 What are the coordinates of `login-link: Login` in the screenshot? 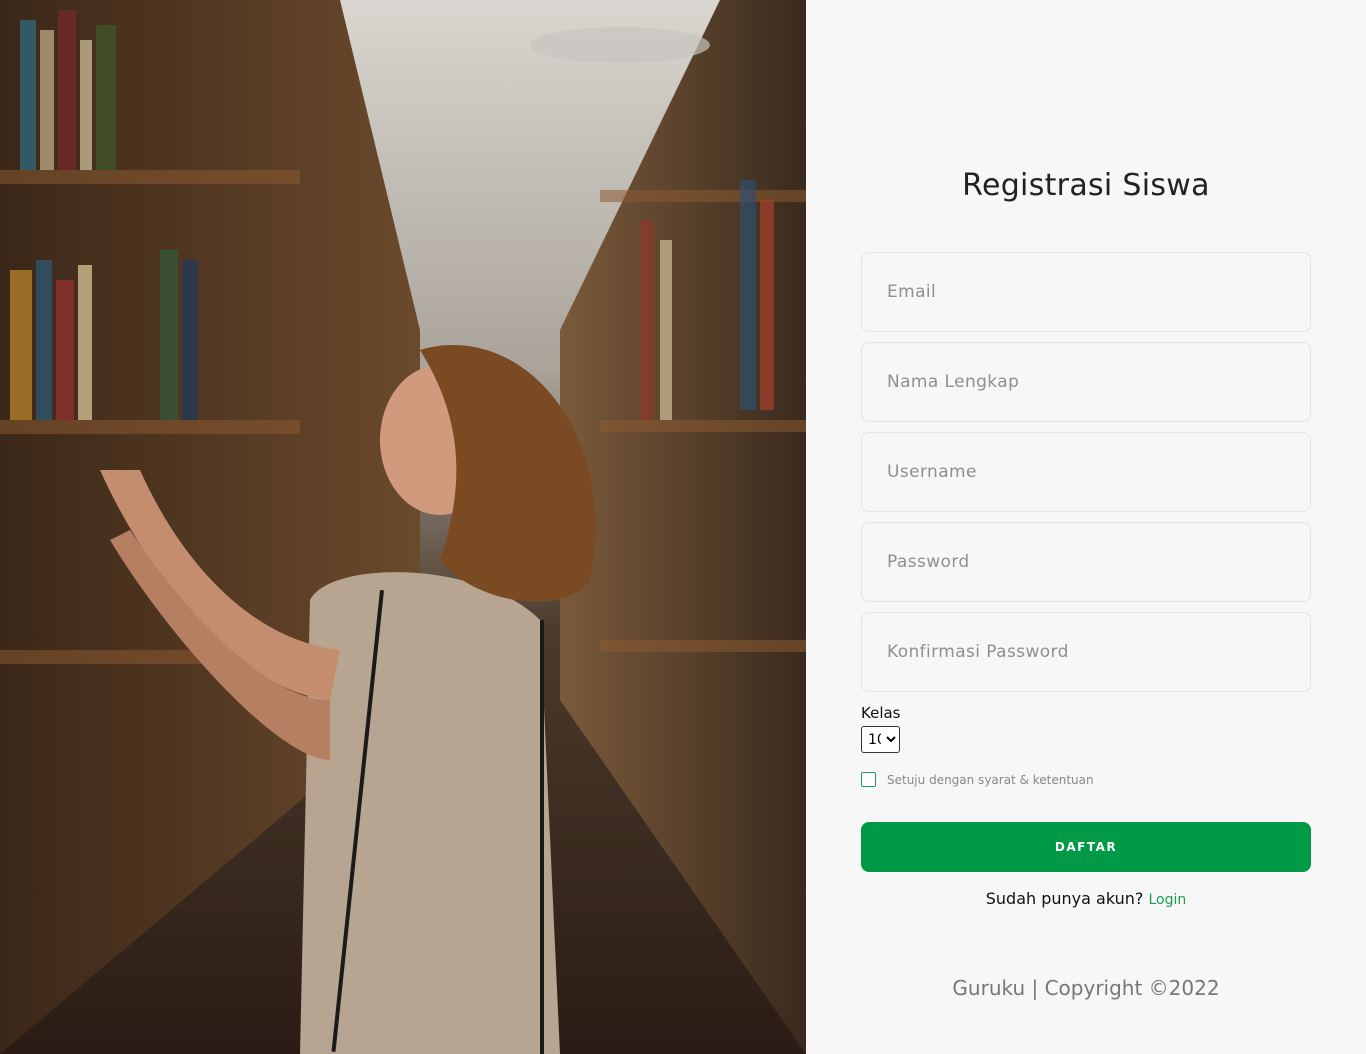 It's located at (1167, 900).